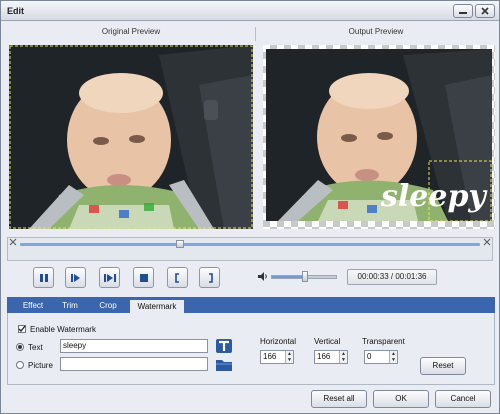  Describe the element at coordinates (401, 399) in the screenshot. I see `ok-button: OK` at that location.